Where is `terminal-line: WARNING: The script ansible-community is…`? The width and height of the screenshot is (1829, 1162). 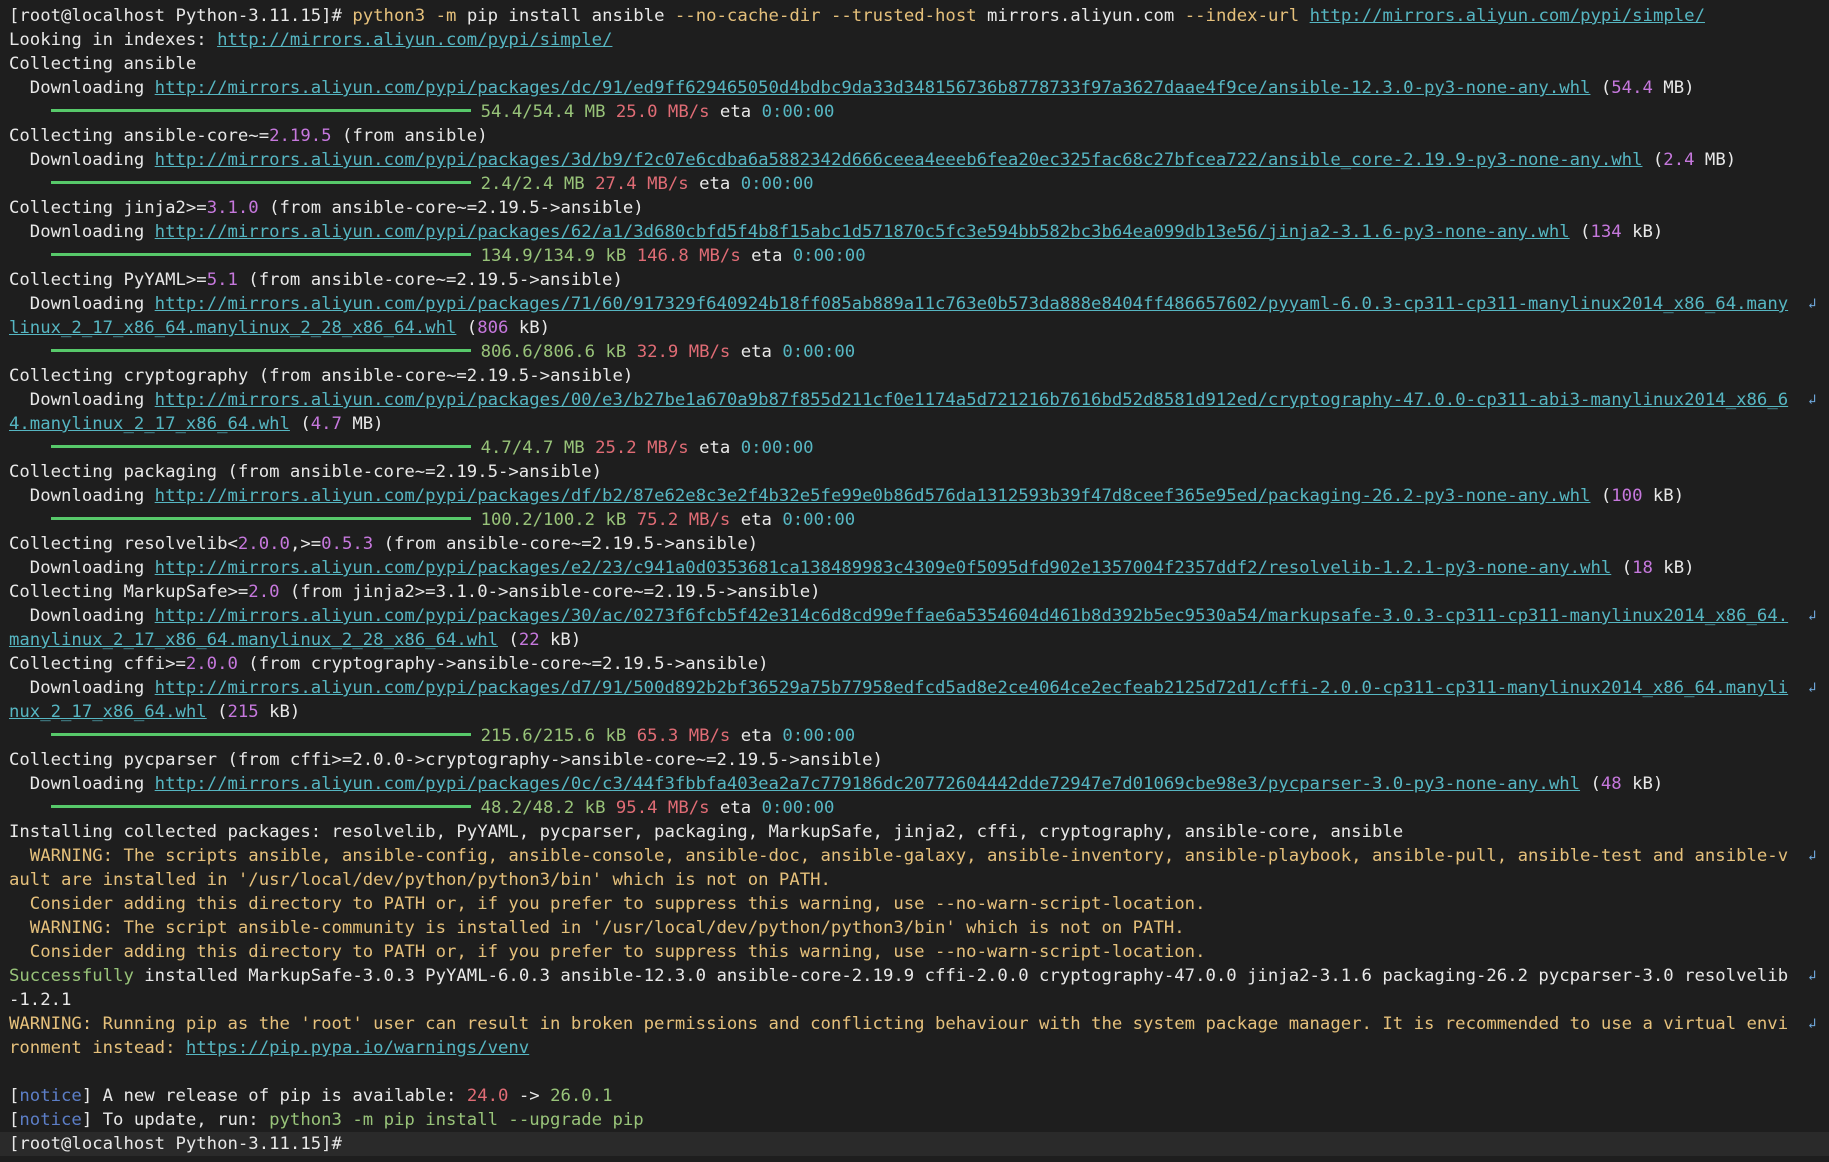
terminal-line: WARNING: The script ansible-community is… is located at coordinates (909, 928).